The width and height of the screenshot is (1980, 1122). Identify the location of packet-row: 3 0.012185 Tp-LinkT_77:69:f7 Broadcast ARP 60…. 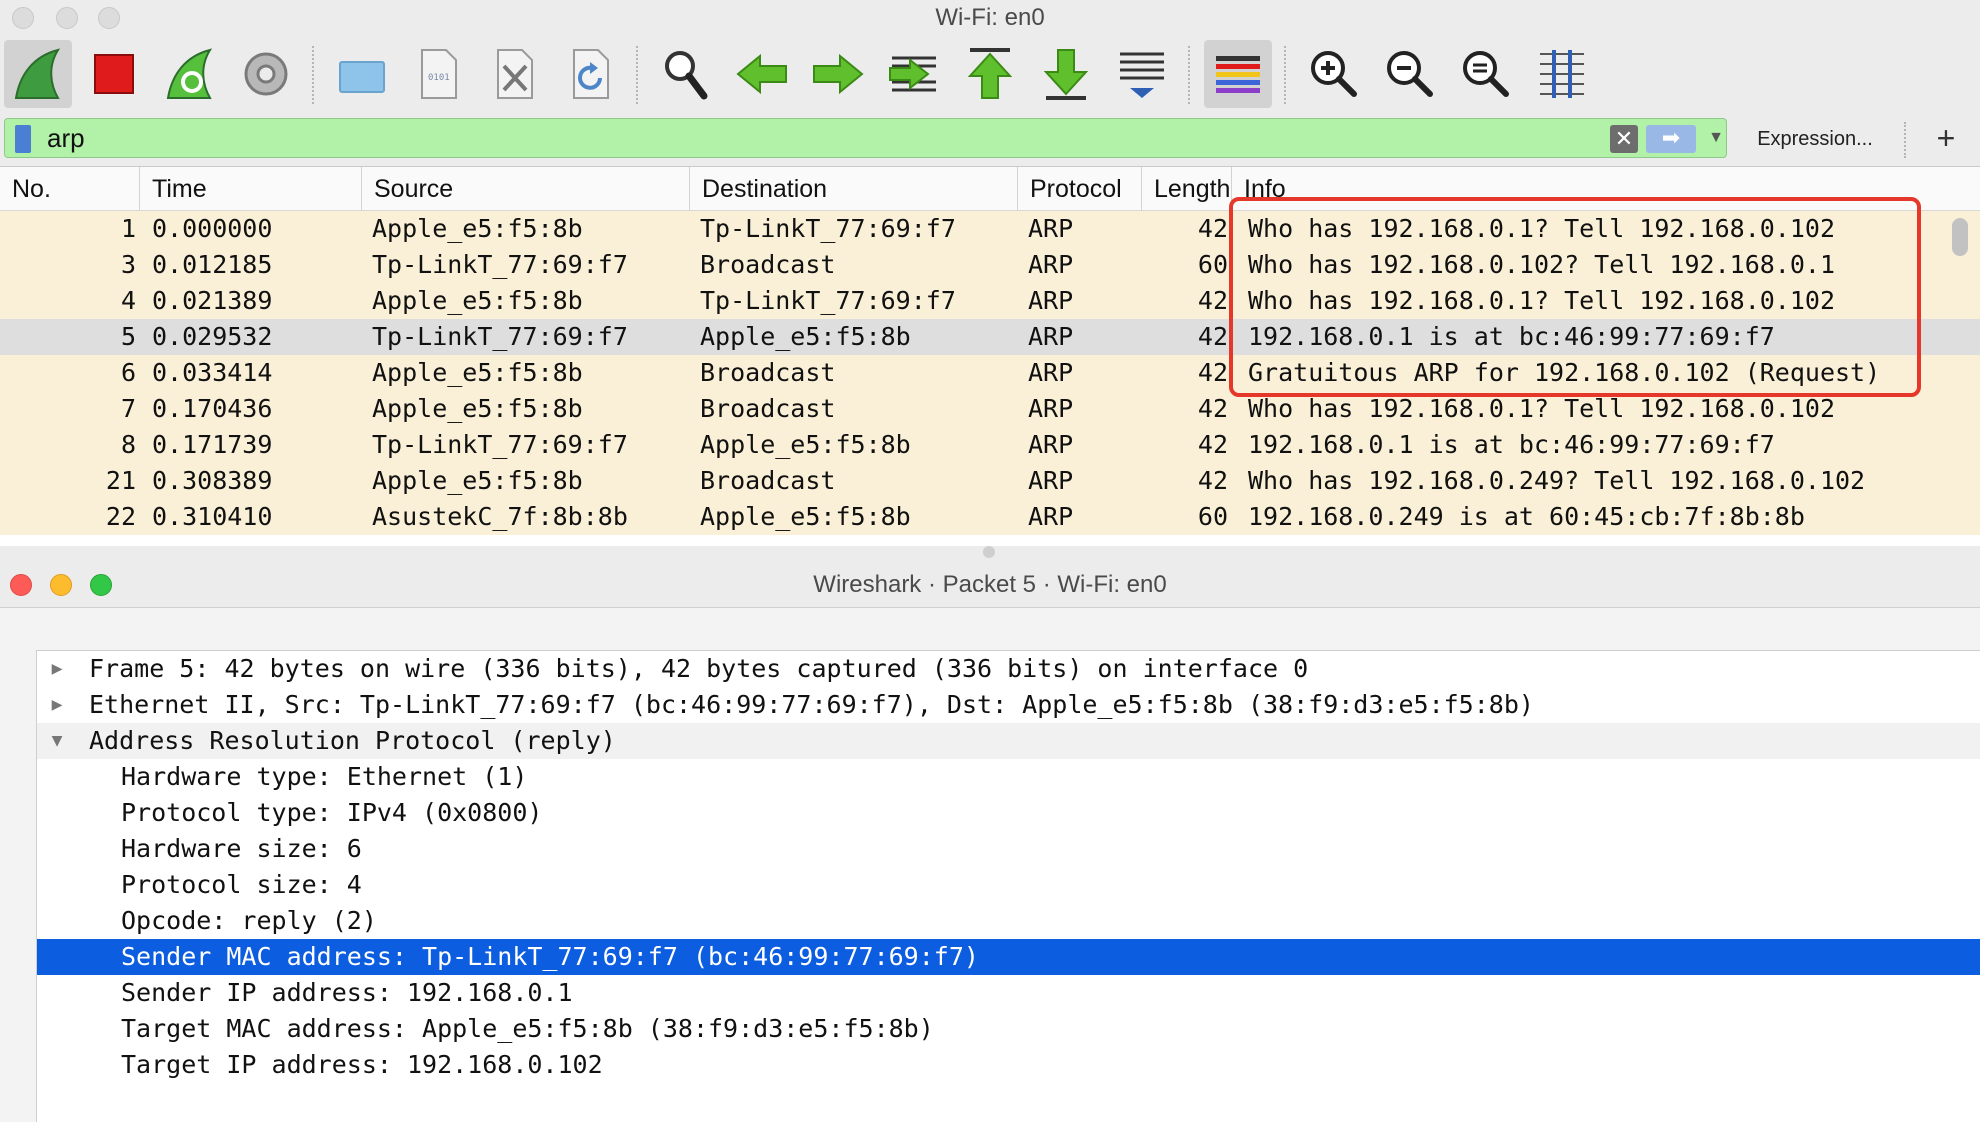
(990, 265).